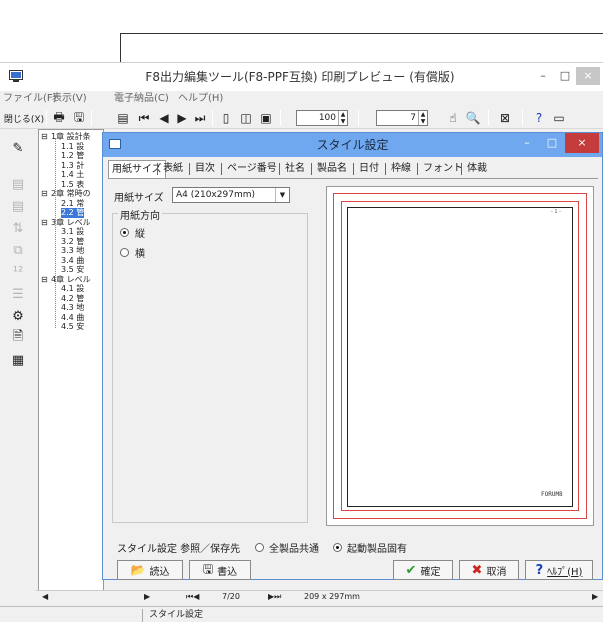 Image resolution: width=603 pixels, height=622 pixels. Describe the element at coordinates (30, 99) in the screenshot. I see `menu-file: ファイル(F)` at that location.